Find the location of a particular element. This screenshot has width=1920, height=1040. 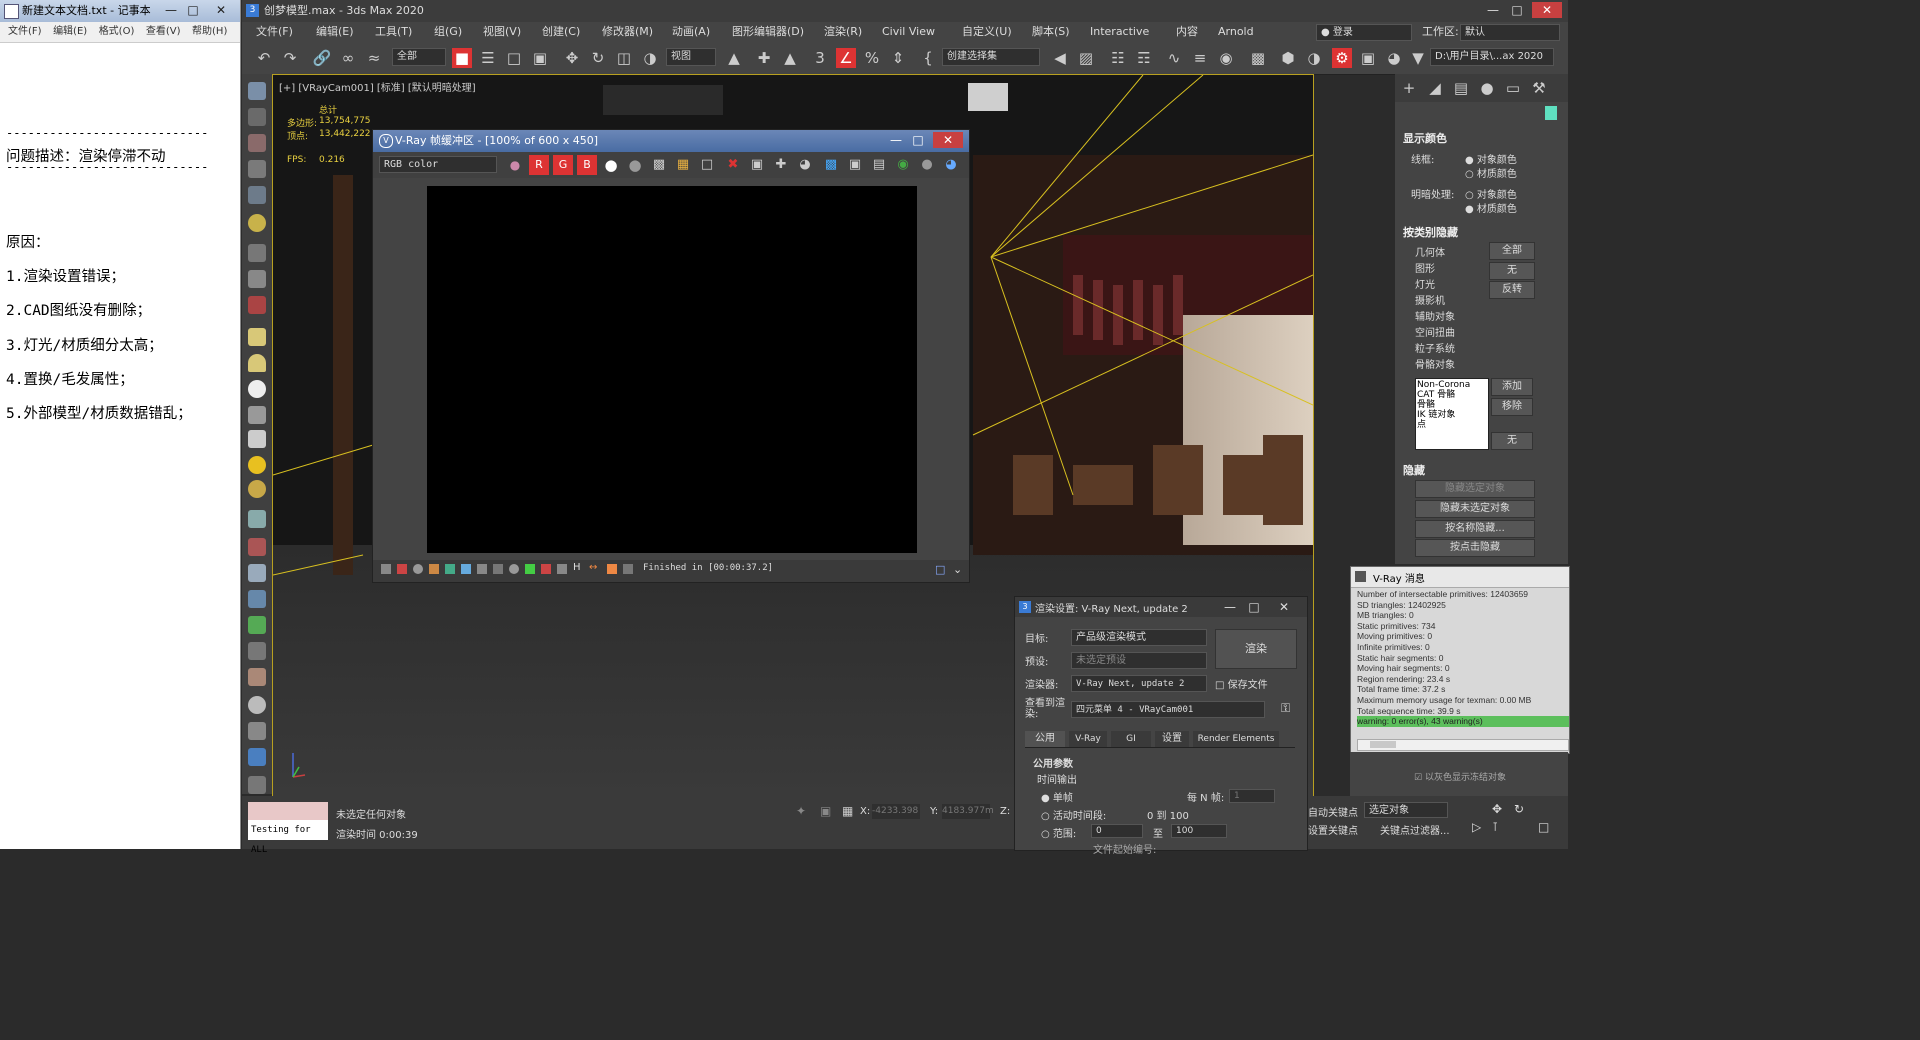

camera-icon is located at coordinates (257, 253).